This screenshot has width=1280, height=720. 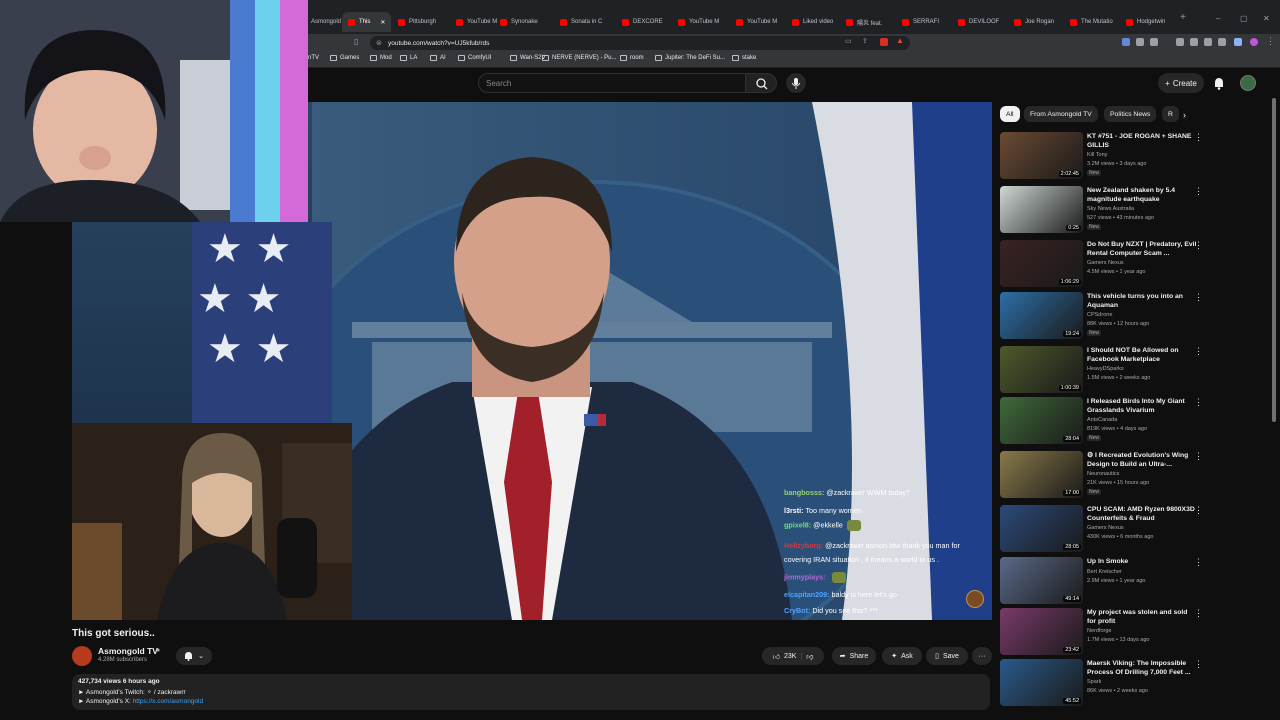 What do you see at coordinates (865, 41) in the screenshot?
I see `share-icon: ⇪` at bounding box center [865, 41].